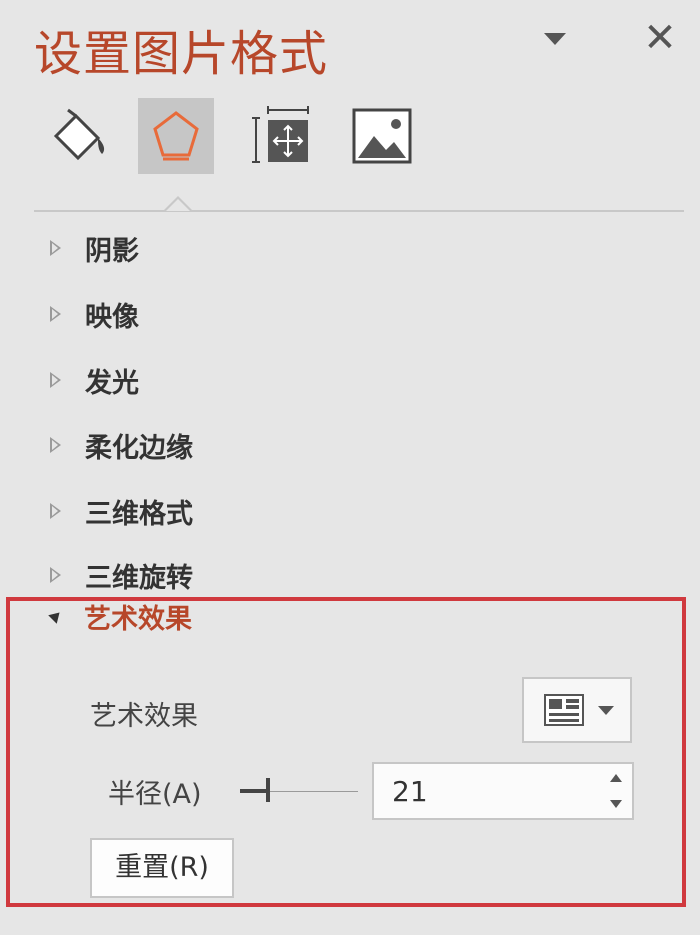 This screenshot has width=700, height=935. Describe the element at coordinates (660, 38) in the screenshot. I see `close-button: ✕` at that location.